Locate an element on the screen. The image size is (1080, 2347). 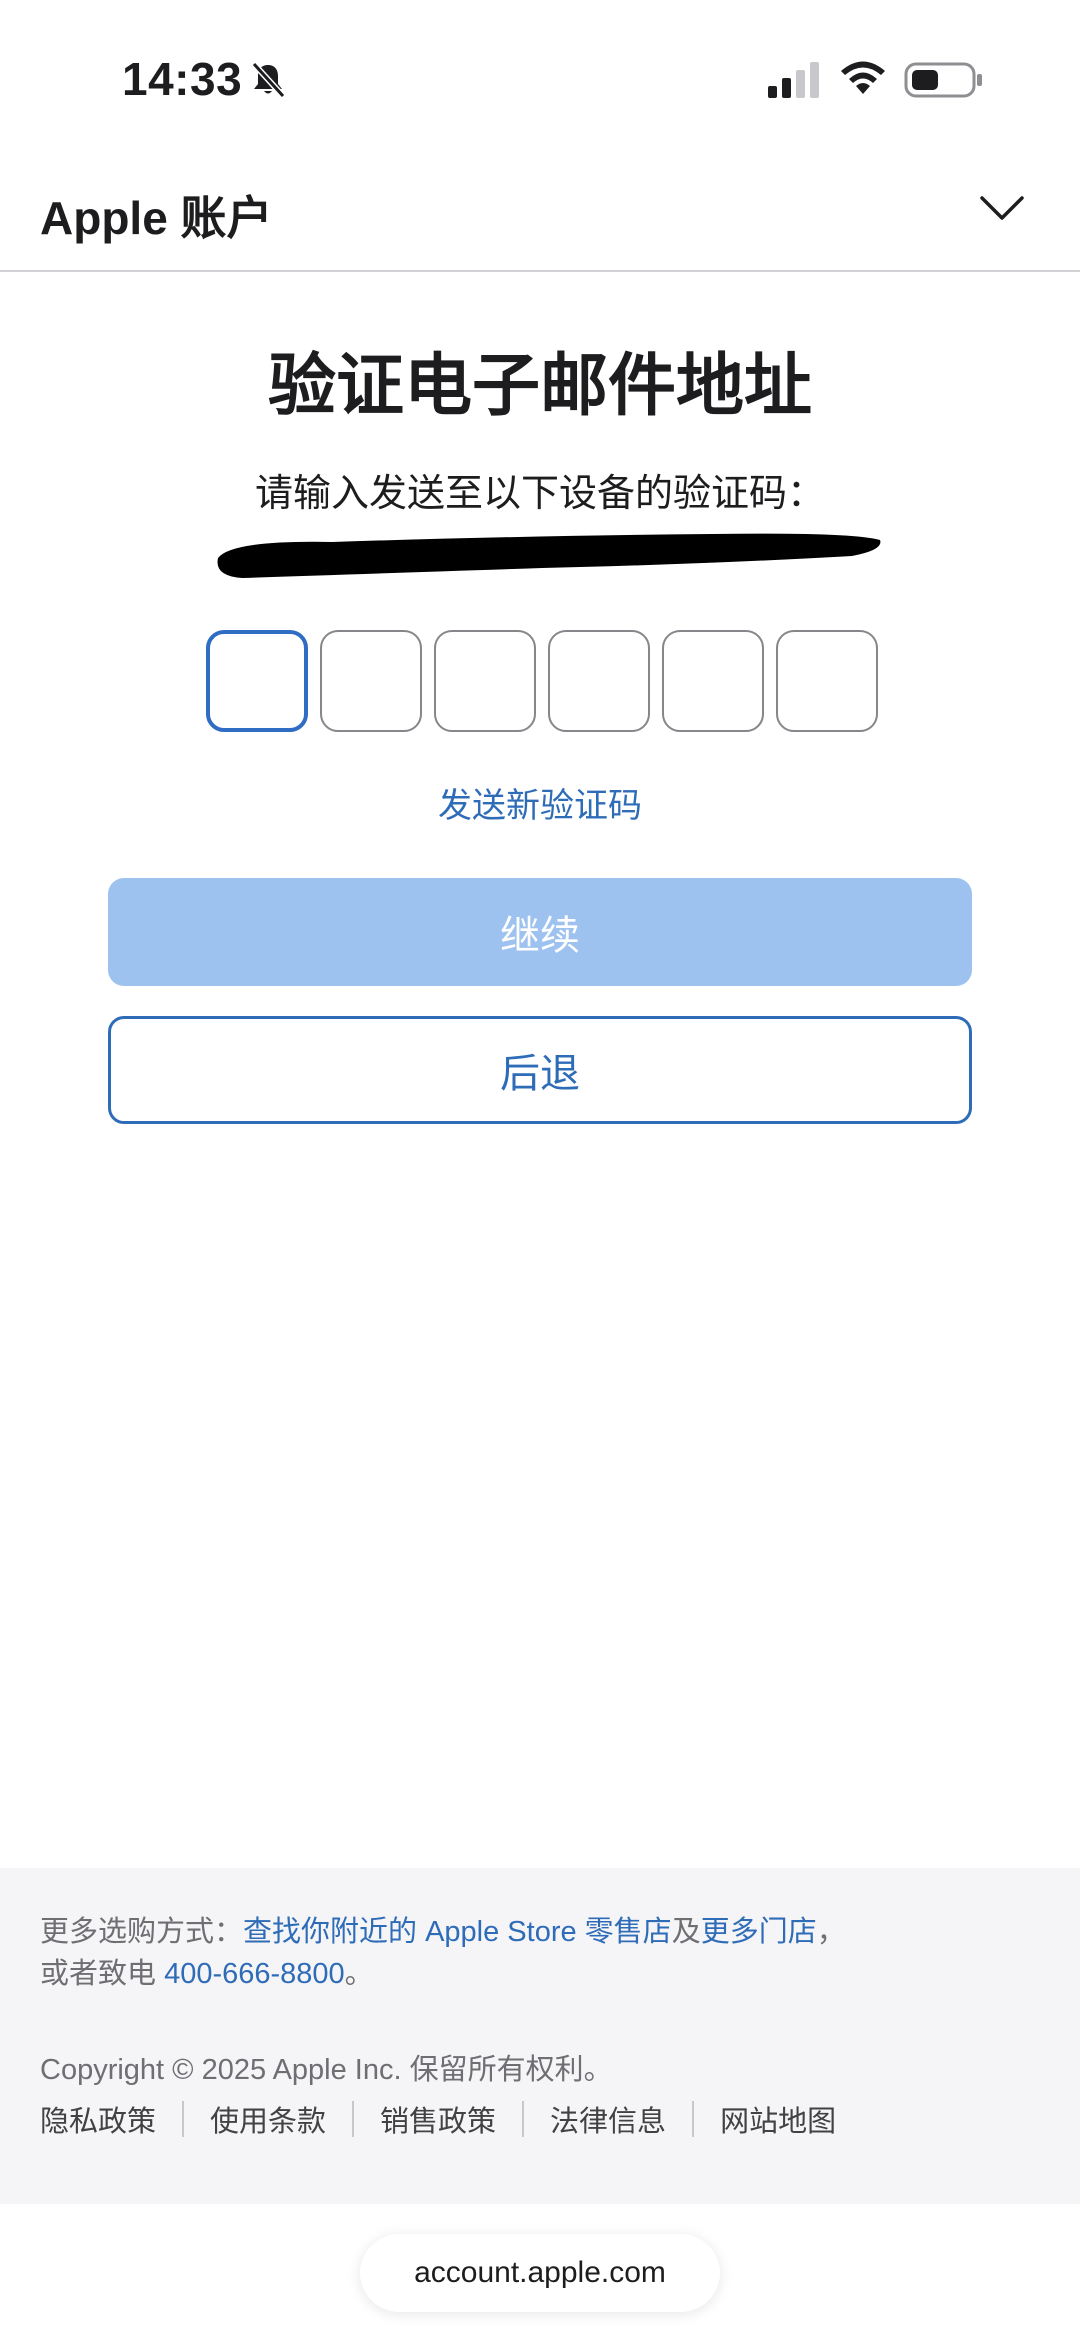
status-bar: 14:33 is located at coordinates (540, 75).